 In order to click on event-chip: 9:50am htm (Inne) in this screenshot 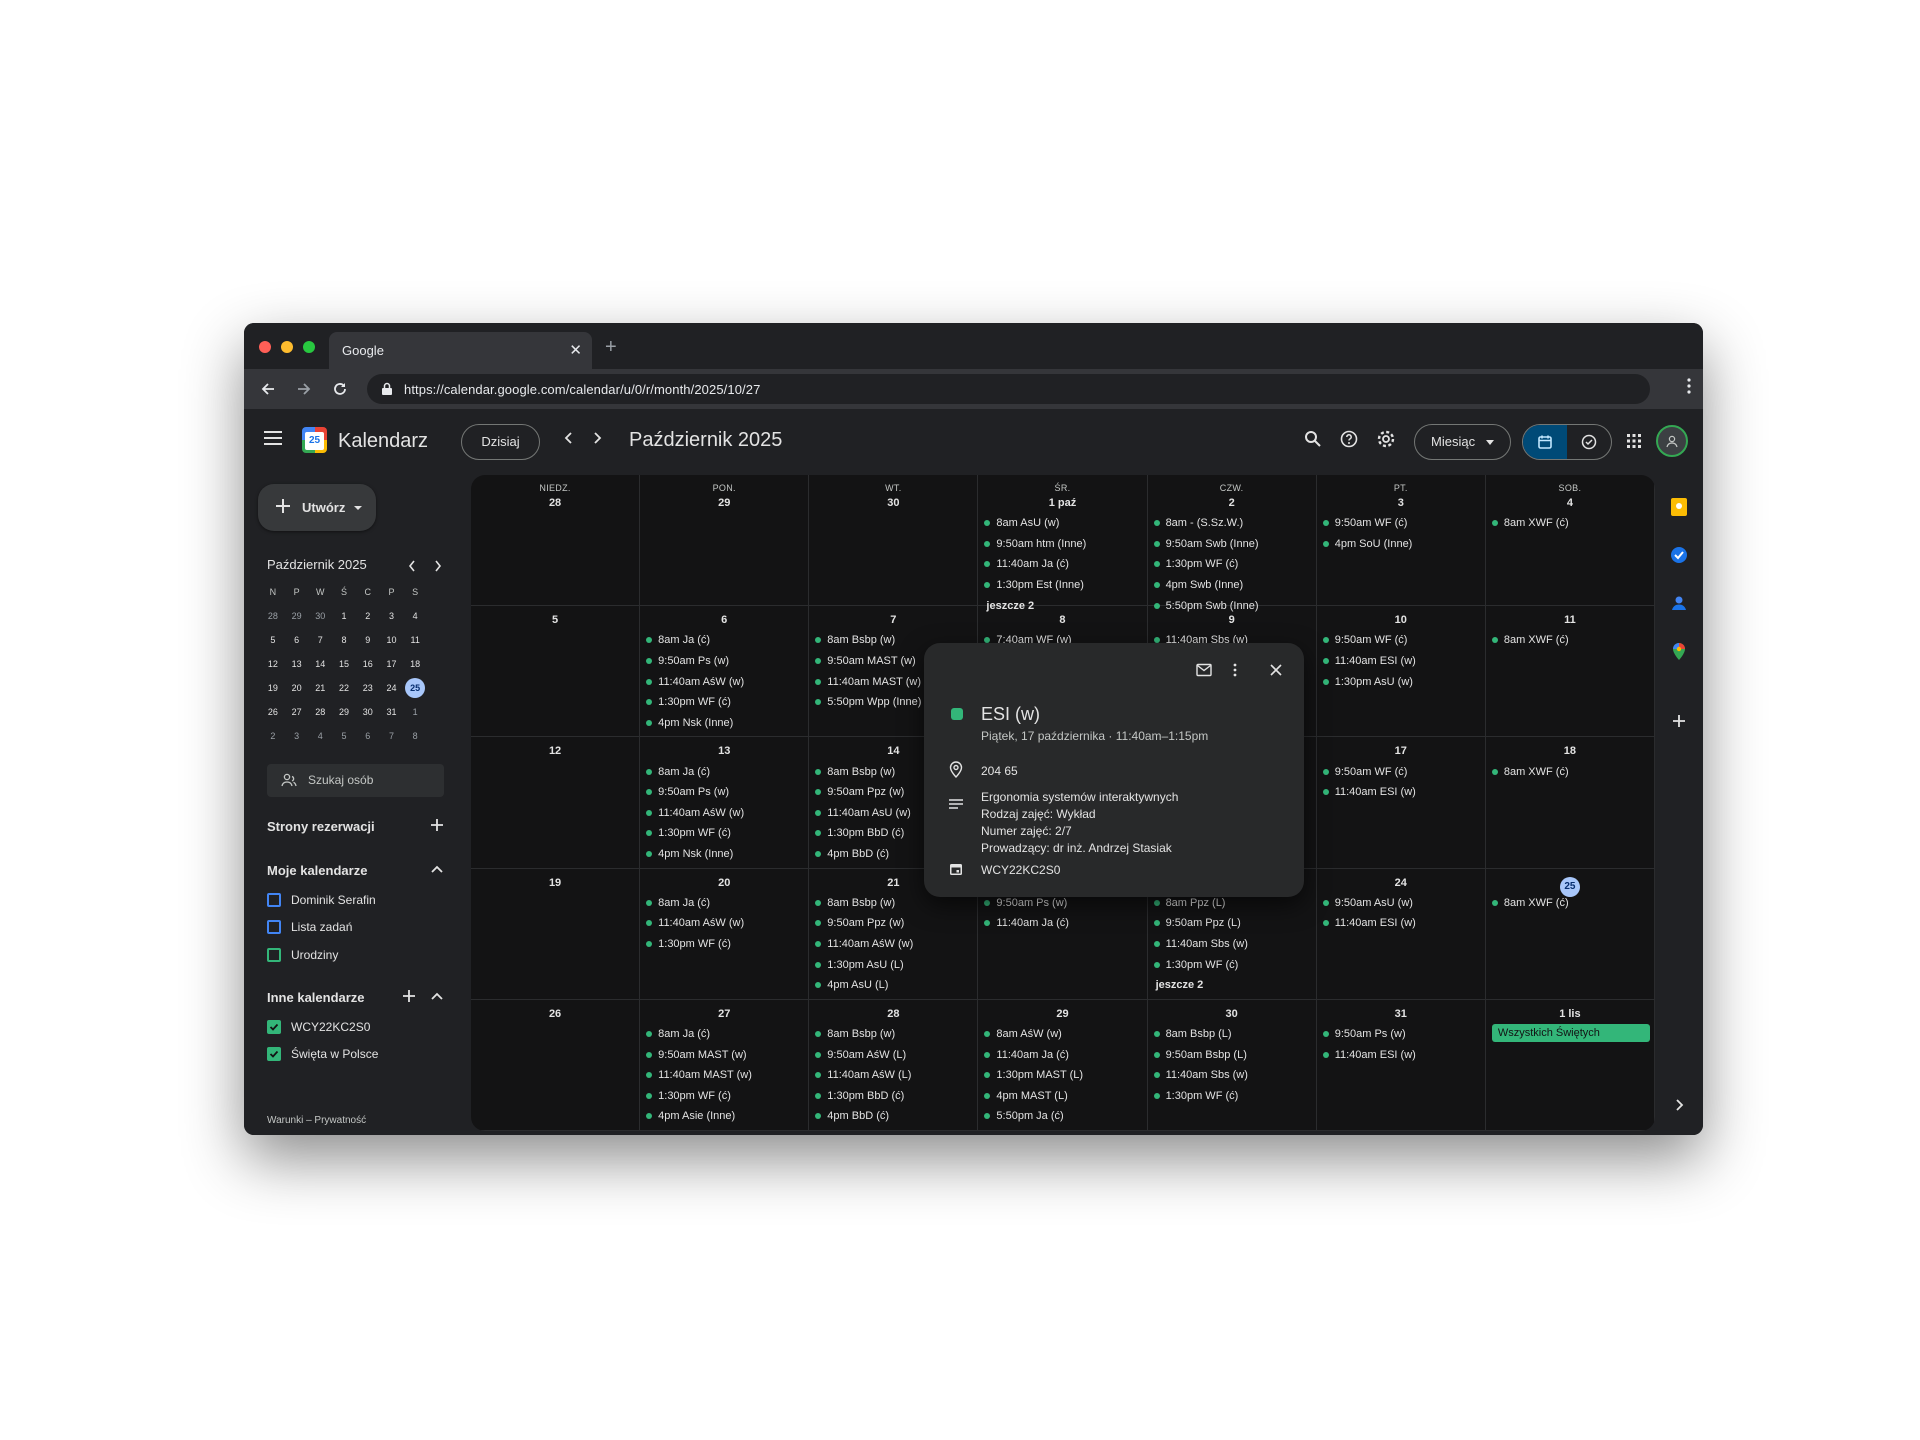, I will do `click(1063, 544)`.